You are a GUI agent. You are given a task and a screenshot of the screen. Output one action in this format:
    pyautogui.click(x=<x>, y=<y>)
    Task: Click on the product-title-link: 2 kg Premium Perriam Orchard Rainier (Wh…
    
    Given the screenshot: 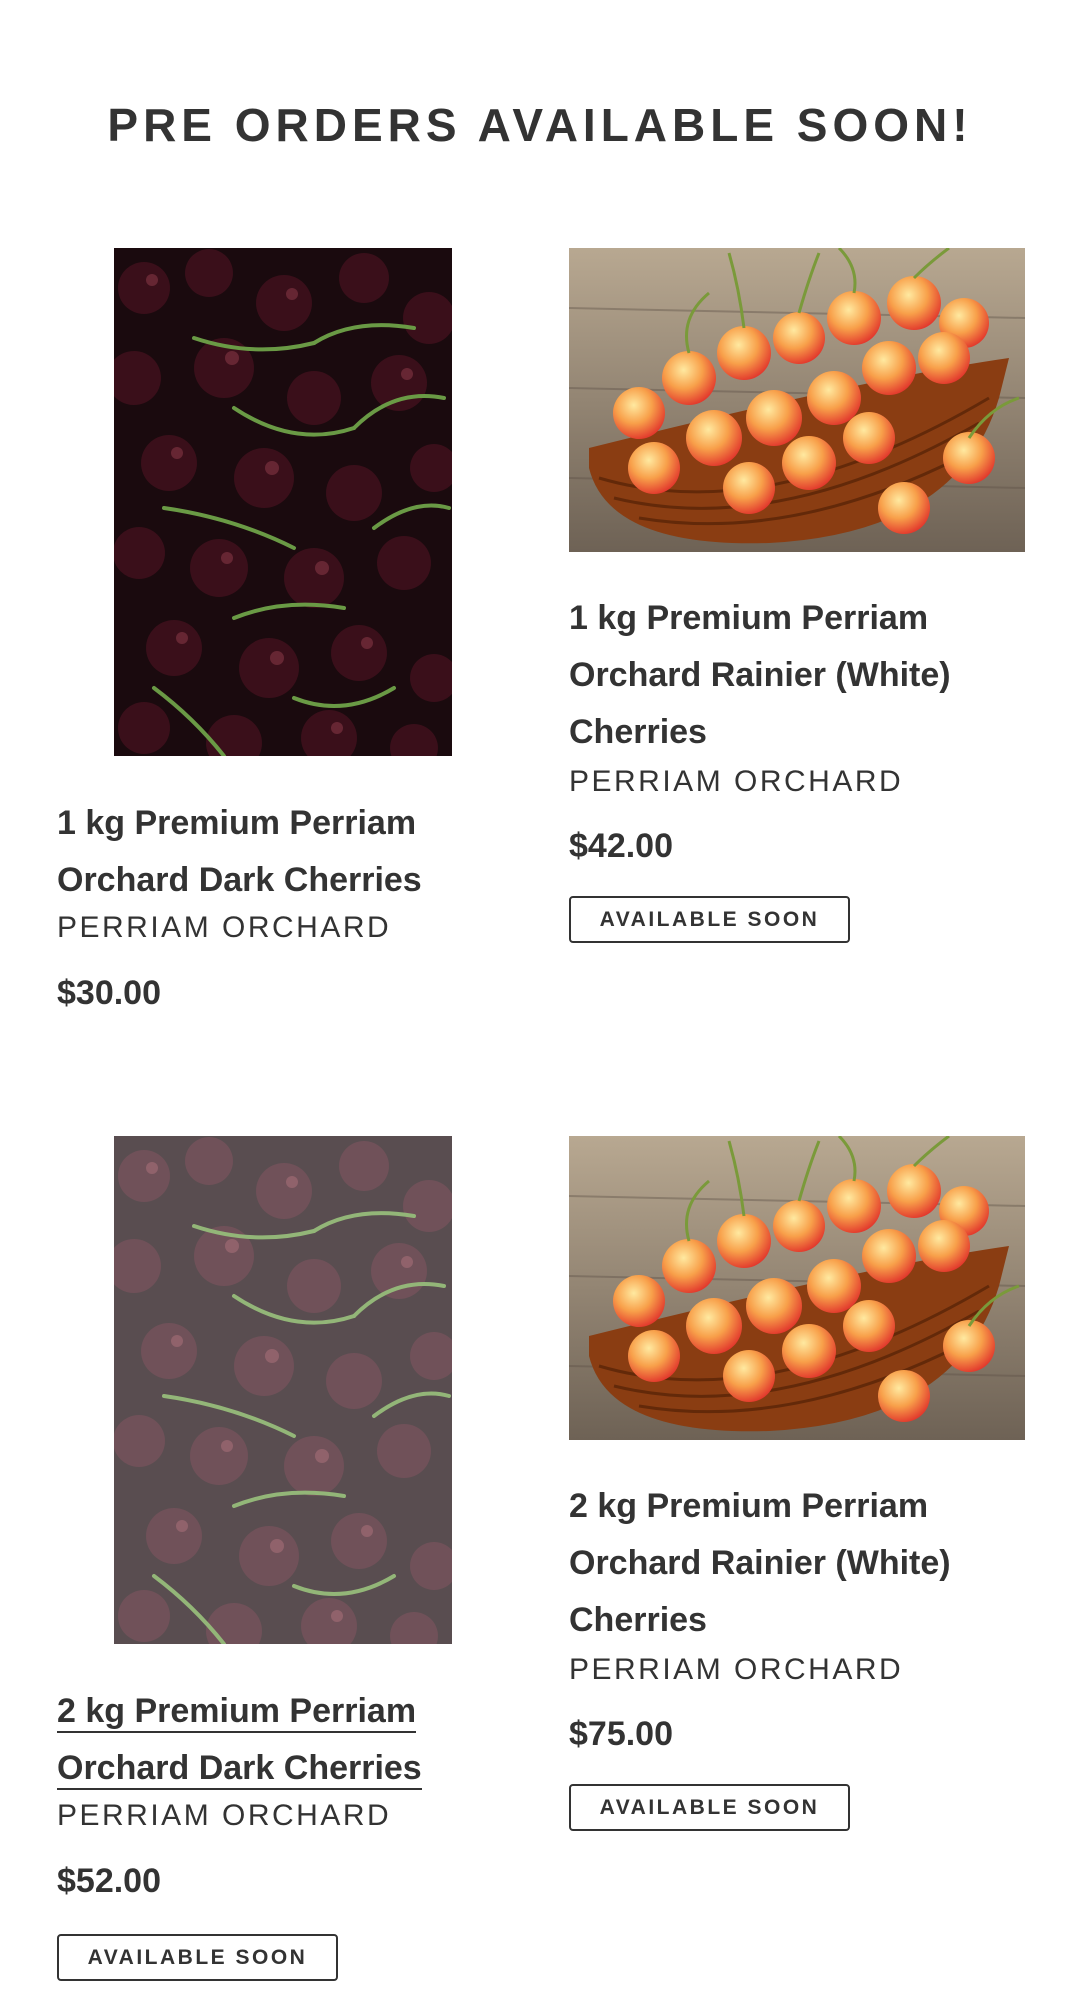 What is the action you would take?
    pyautogui.click(x=809, y=1563)
    